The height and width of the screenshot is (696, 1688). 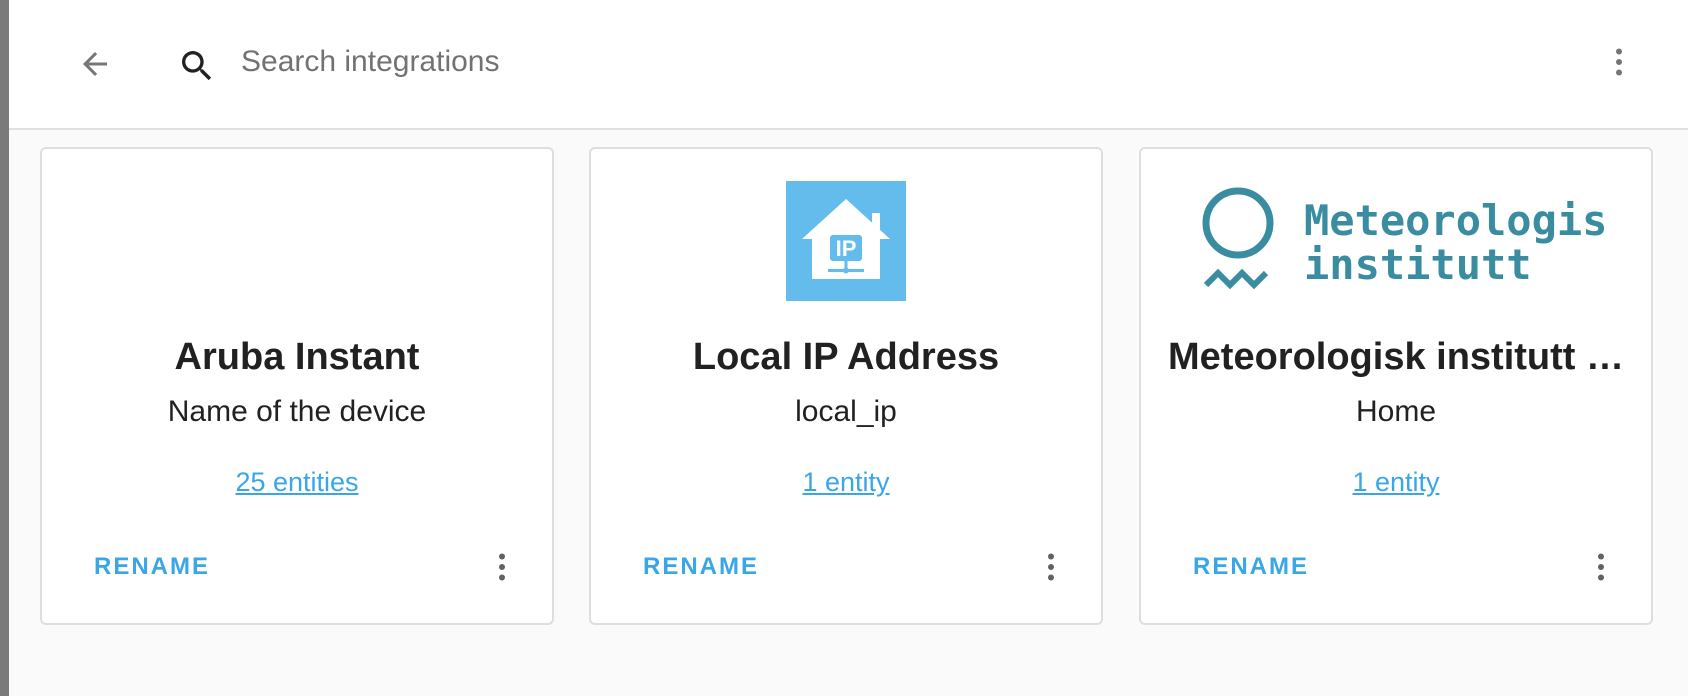 I want to click on met-logo: Meteorologisk institutt, so click(x=1396, y=241).